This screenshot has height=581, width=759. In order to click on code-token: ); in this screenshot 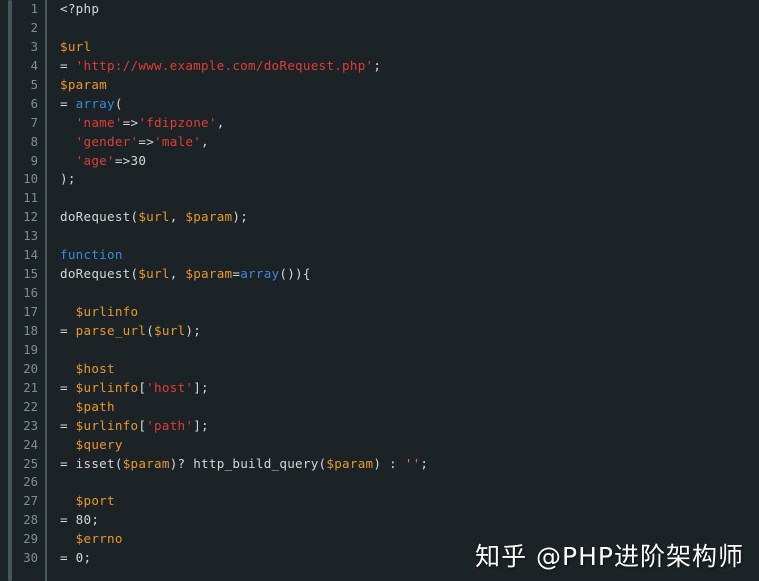, I will do `click(193, 330)`.